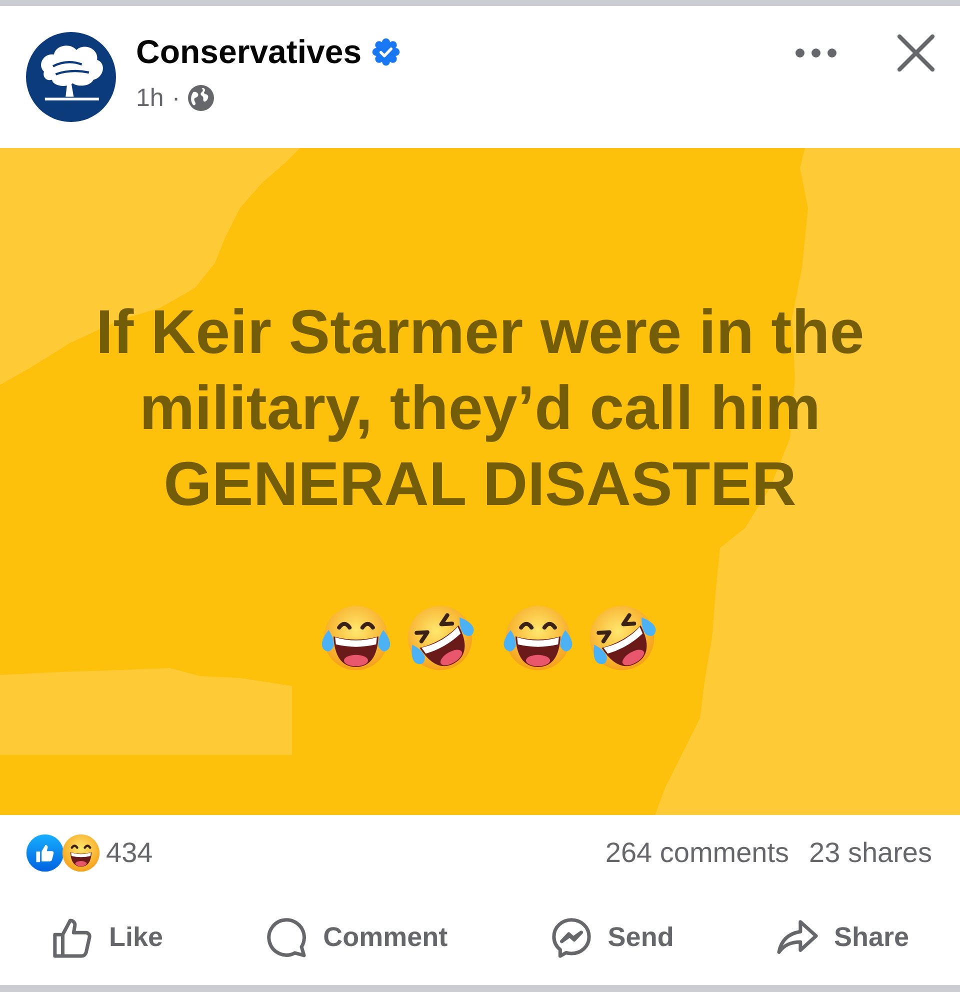 This screenshot has width=960, height=992. What do you see at coordinates (571, 937) in the screenshot?
I see `messenger-icon` at bounding box center [571, 937].